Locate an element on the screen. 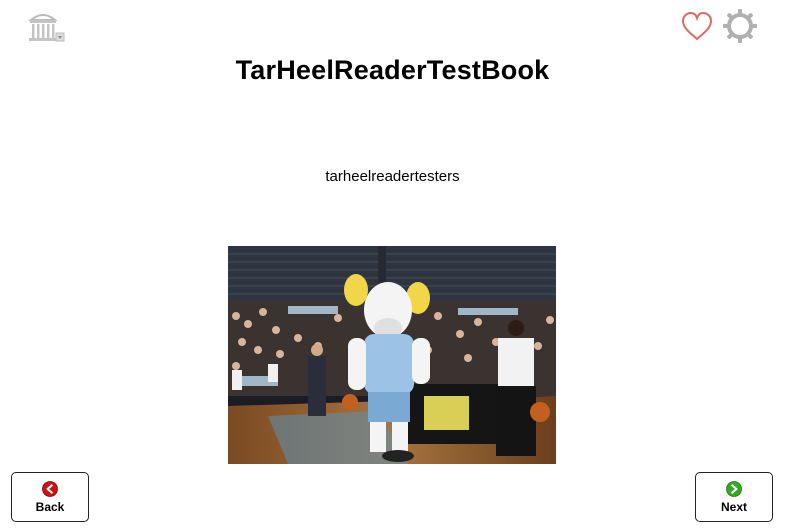  book-title: TarHeelReaderTestBook is located at coordinates (392, 70).